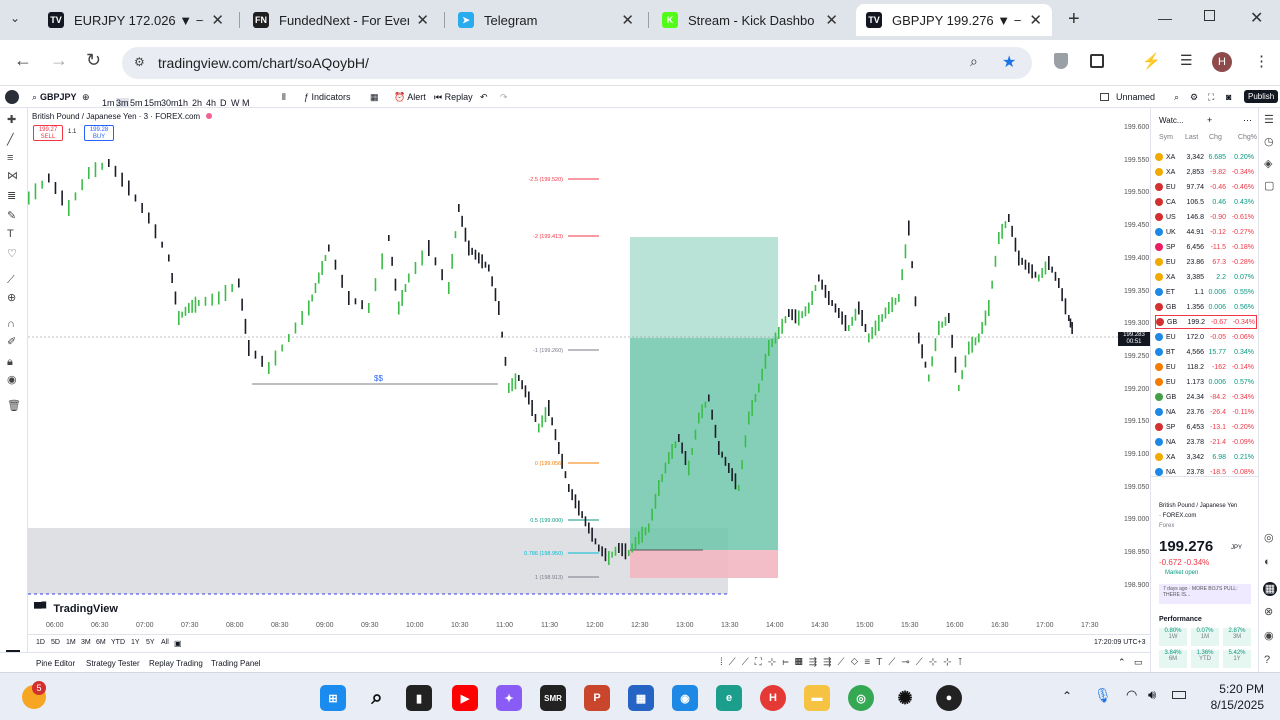 The height and width of the screenshot is (720, 1280). What do you see at coordinates (13, 216) in the screenshot?
I see `brush-icon: ✎` at bounding box center [13, 216].